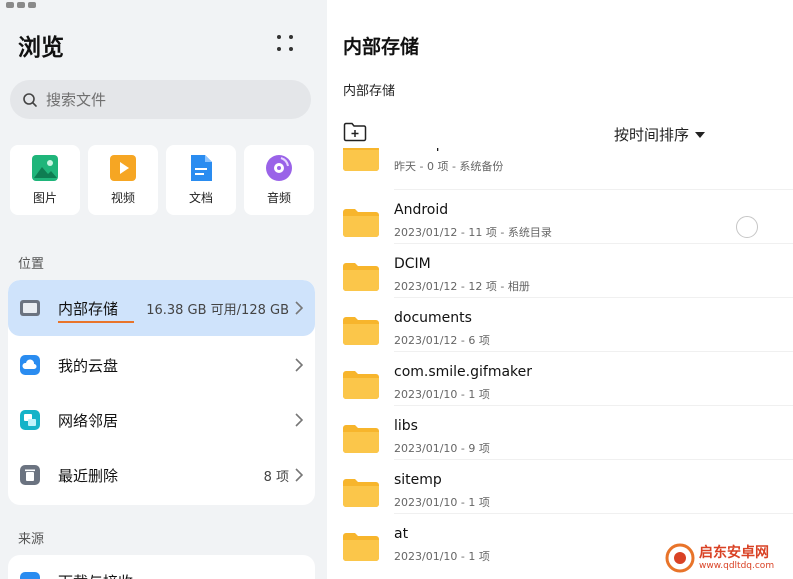 This screenshot has width=793, height=579. I want to click on status-bar, so click(21, 5).